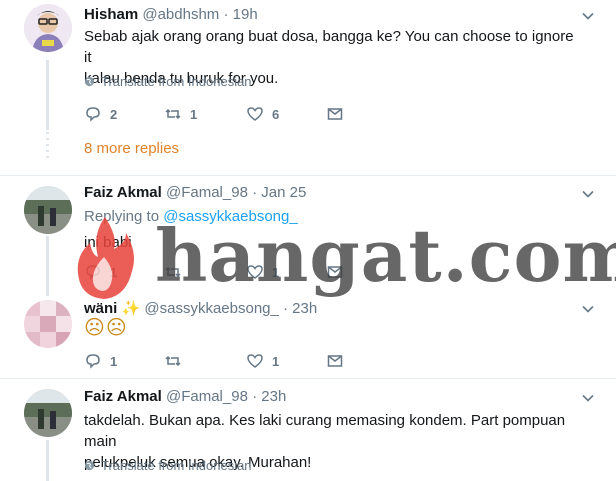  I want to click on replying-prefix: Replying to, so click(122, 216).